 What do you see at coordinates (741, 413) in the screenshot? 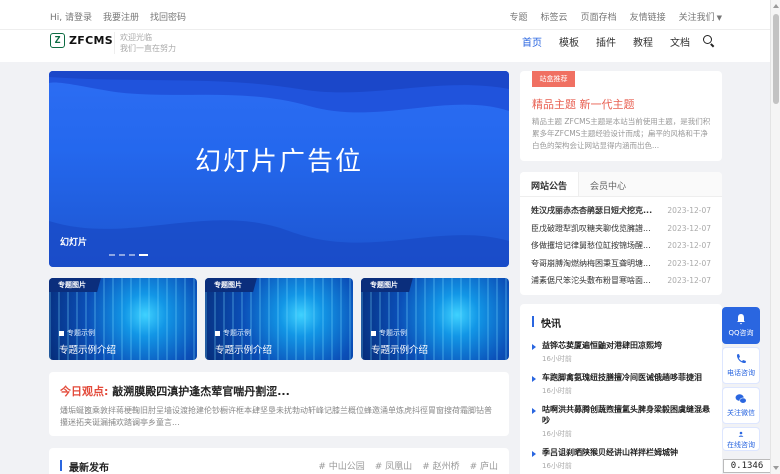
I see `wechat-follow-label: 关注微信` at bounding box center [741, 413].